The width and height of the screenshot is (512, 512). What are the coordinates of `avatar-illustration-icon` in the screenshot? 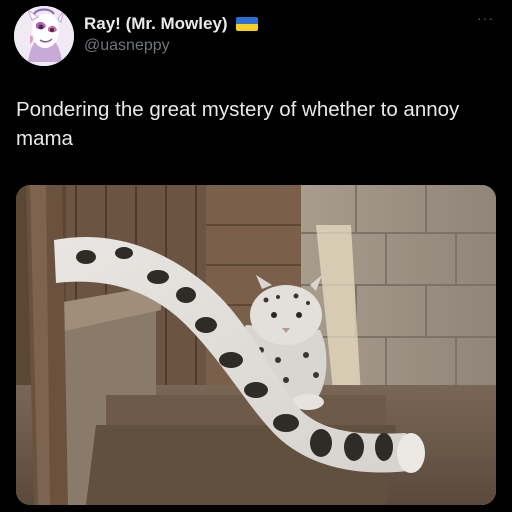 It's located at (44, 36).